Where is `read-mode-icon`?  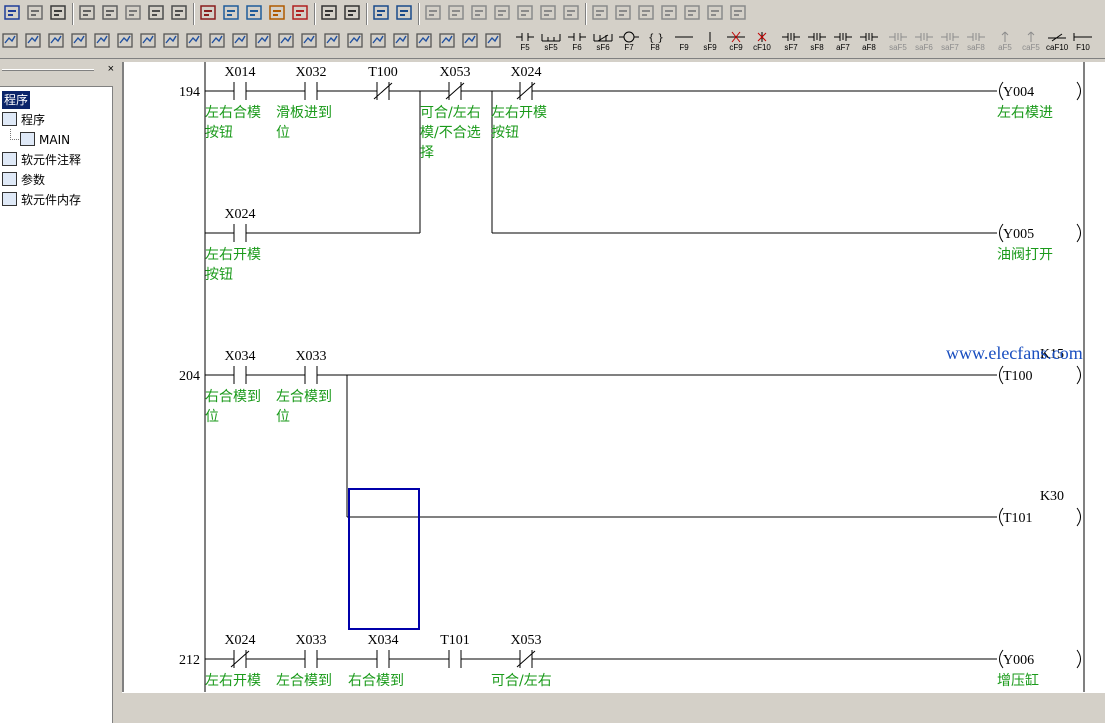 read-mode-icon is located at coordinates (102, 41).